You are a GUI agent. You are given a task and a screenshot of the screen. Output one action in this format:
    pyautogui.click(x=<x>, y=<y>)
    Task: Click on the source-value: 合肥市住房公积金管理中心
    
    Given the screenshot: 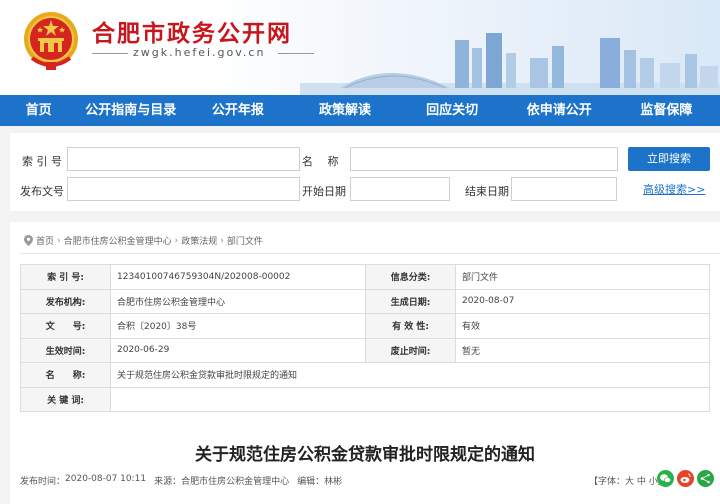 What is the action you would take?
    pyautogui.click(x=235, y=482)
    